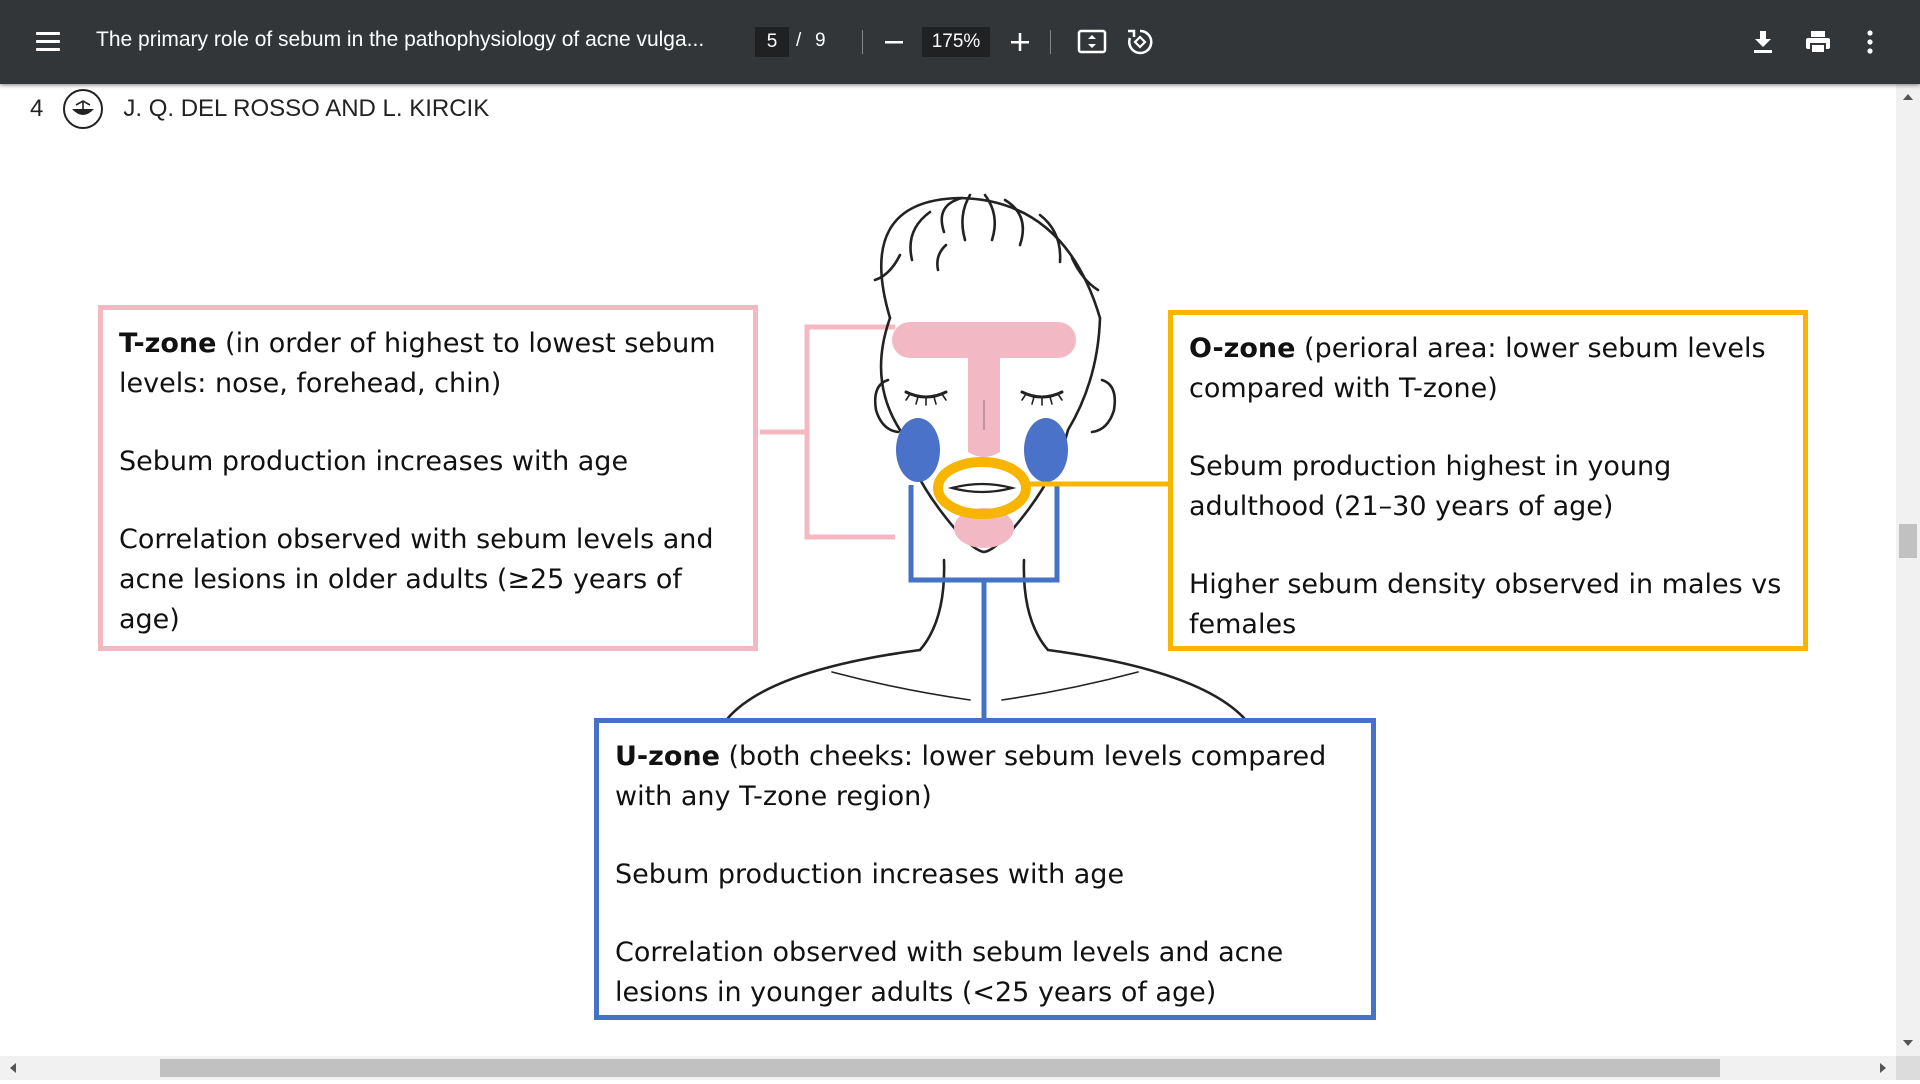 The image size is (1920, 1084). Describe the element at coordinates (1908, 1068) in the screenshot. I see `scrollbar-corner` at that location.